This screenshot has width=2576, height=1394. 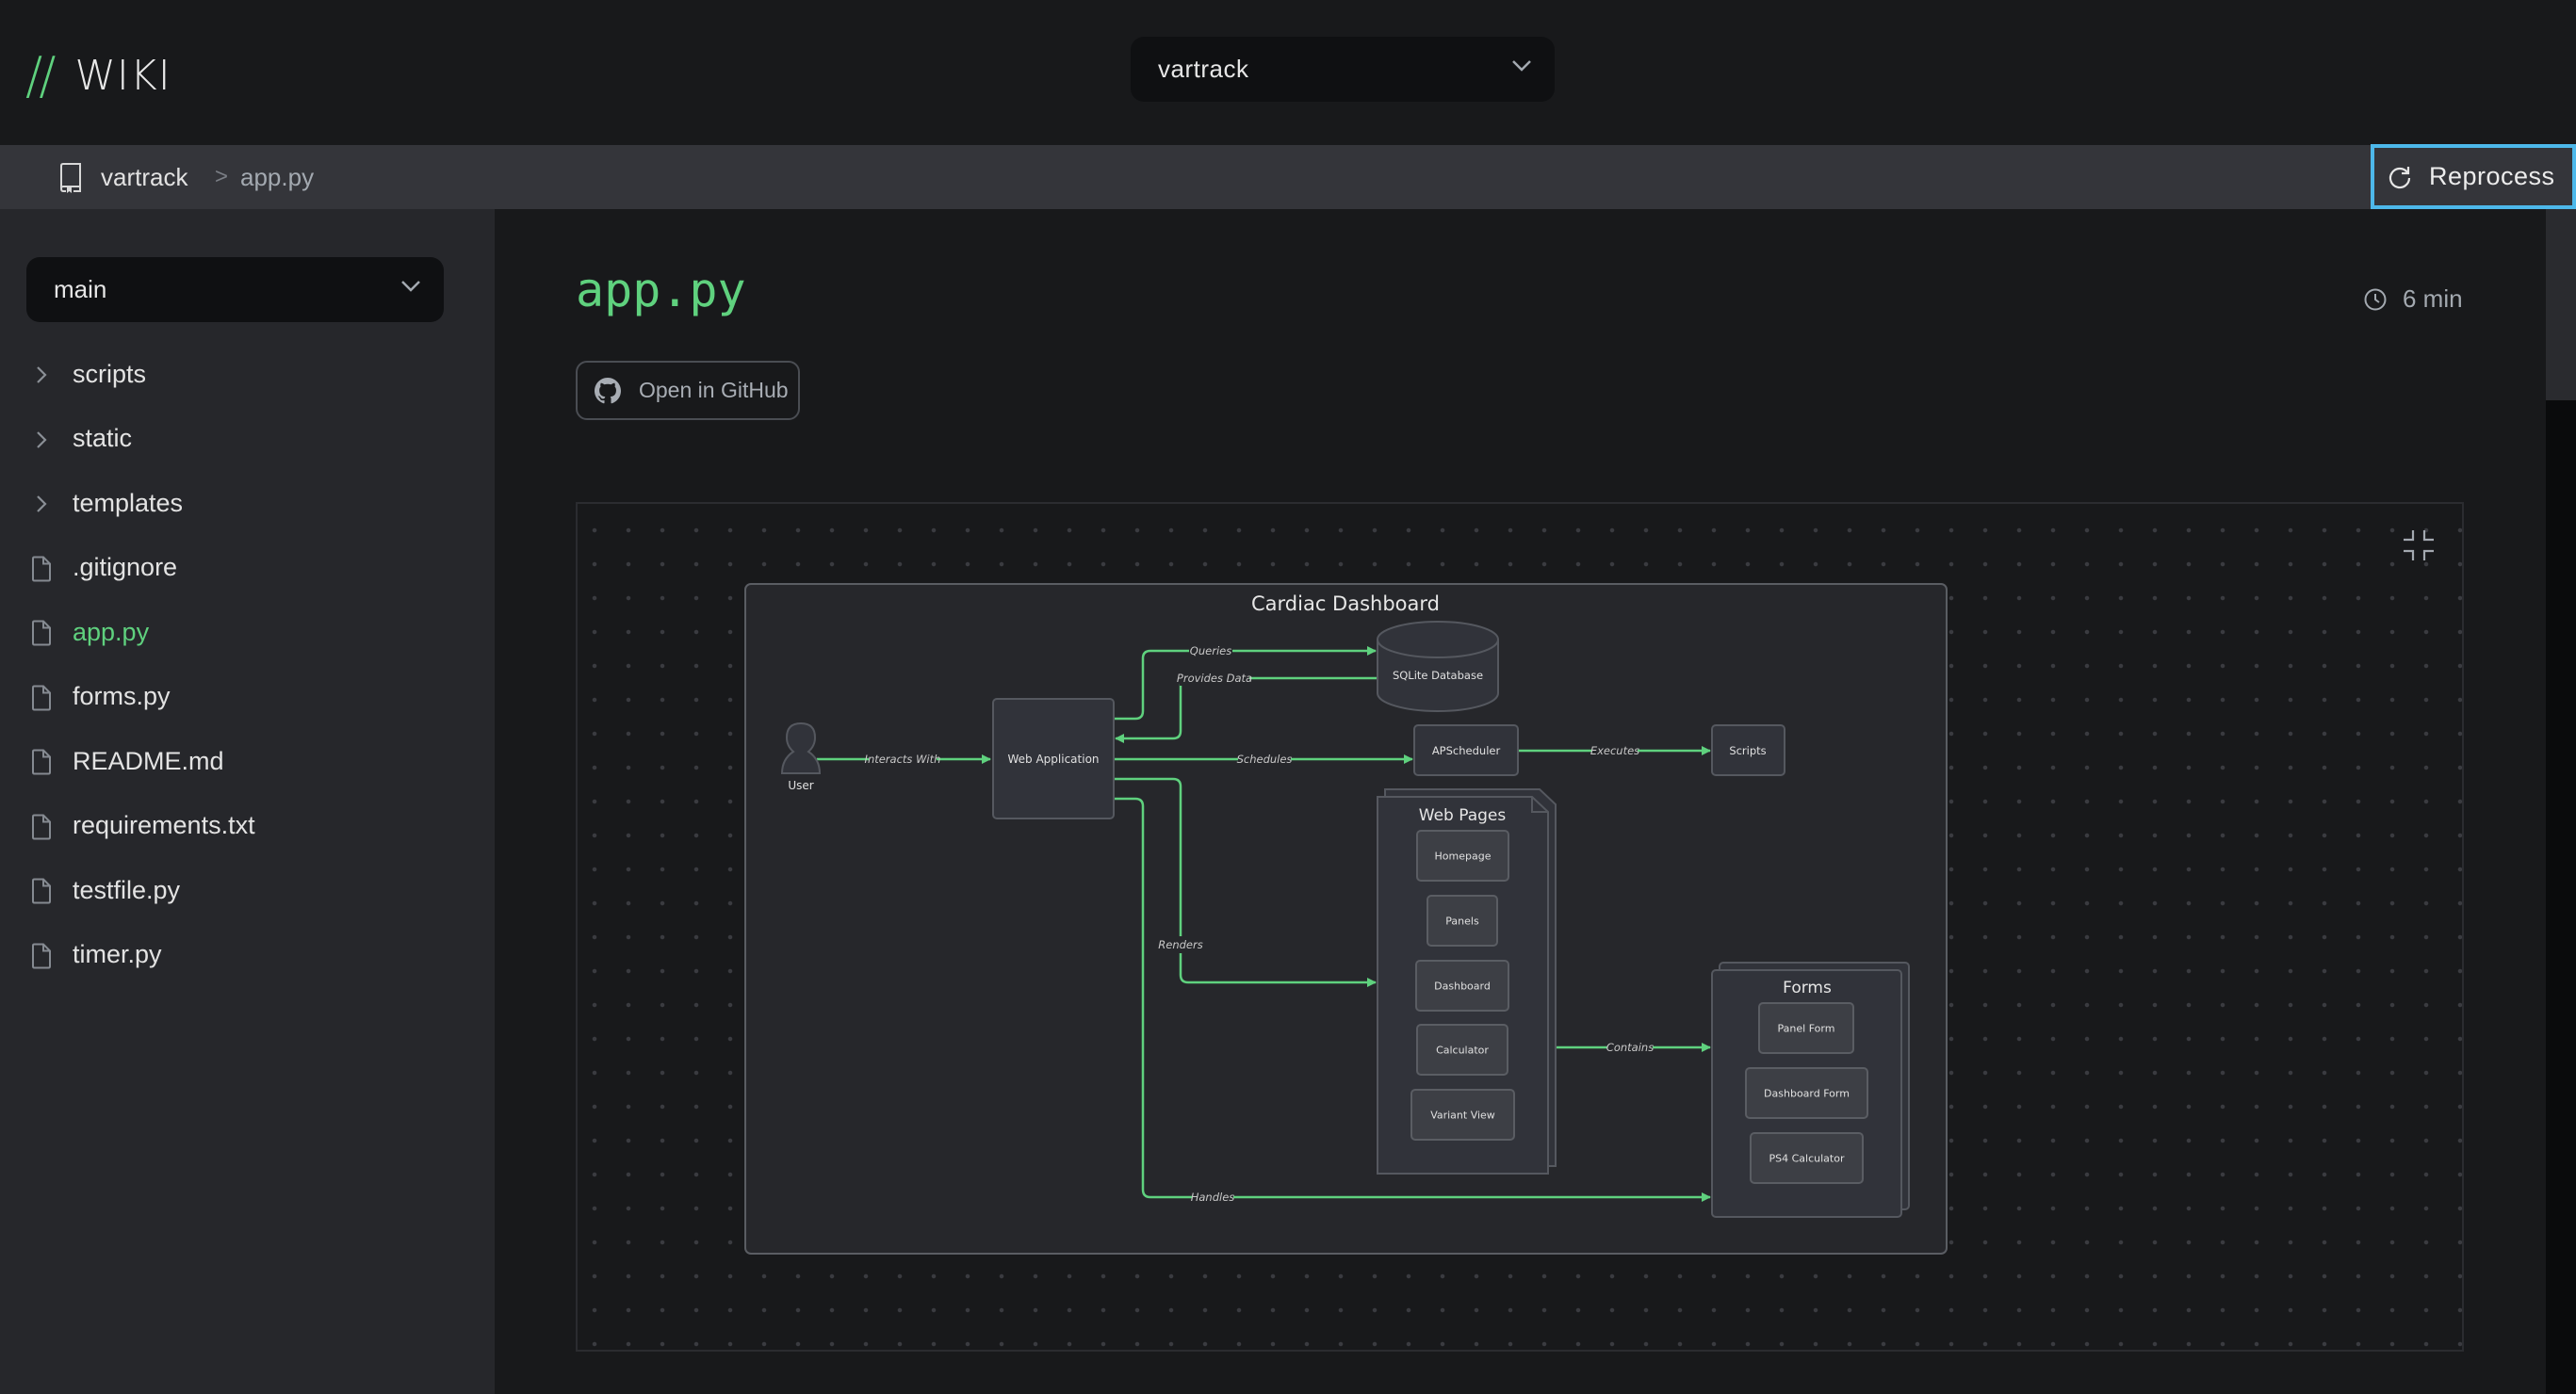 What do you see at coordinates (608, 390) in the screenshot?
I see `github-icon` at bounding box center [608, 390].